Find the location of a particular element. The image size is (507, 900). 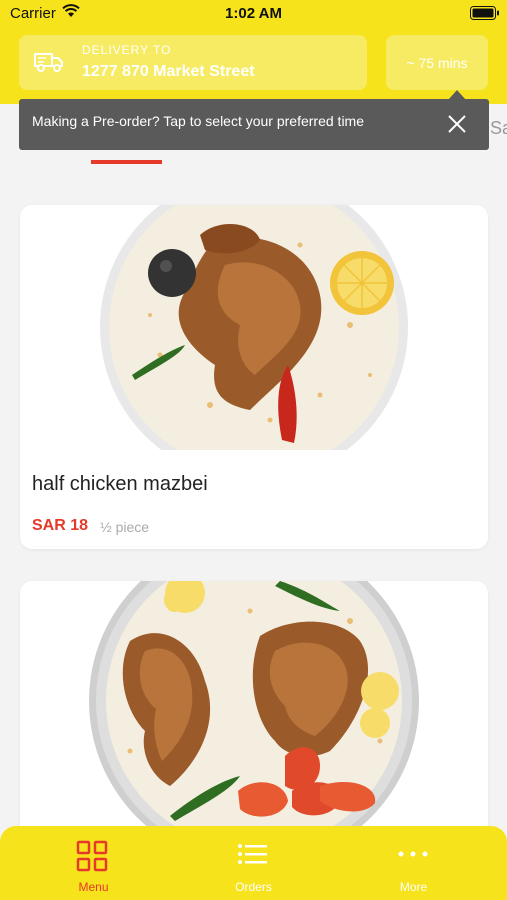

battery-icon is located at coordinates (484, 13).